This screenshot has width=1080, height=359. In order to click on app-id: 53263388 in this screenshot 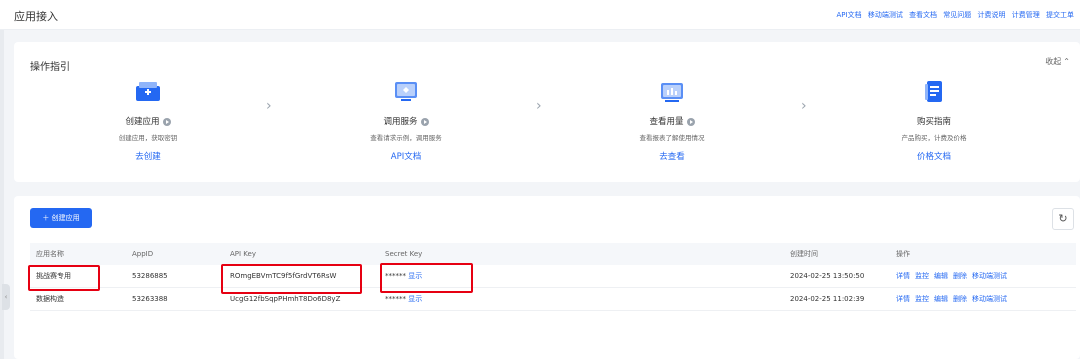, I will do `click(150, 299)`.